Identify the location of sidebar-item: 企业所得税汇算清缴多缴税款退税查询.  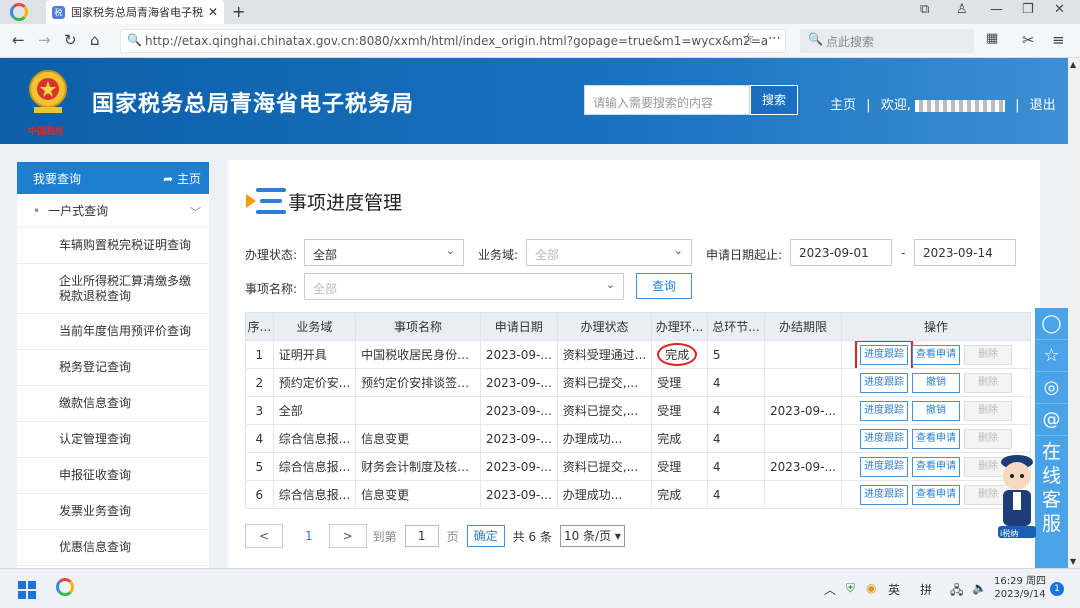
(113, 289).